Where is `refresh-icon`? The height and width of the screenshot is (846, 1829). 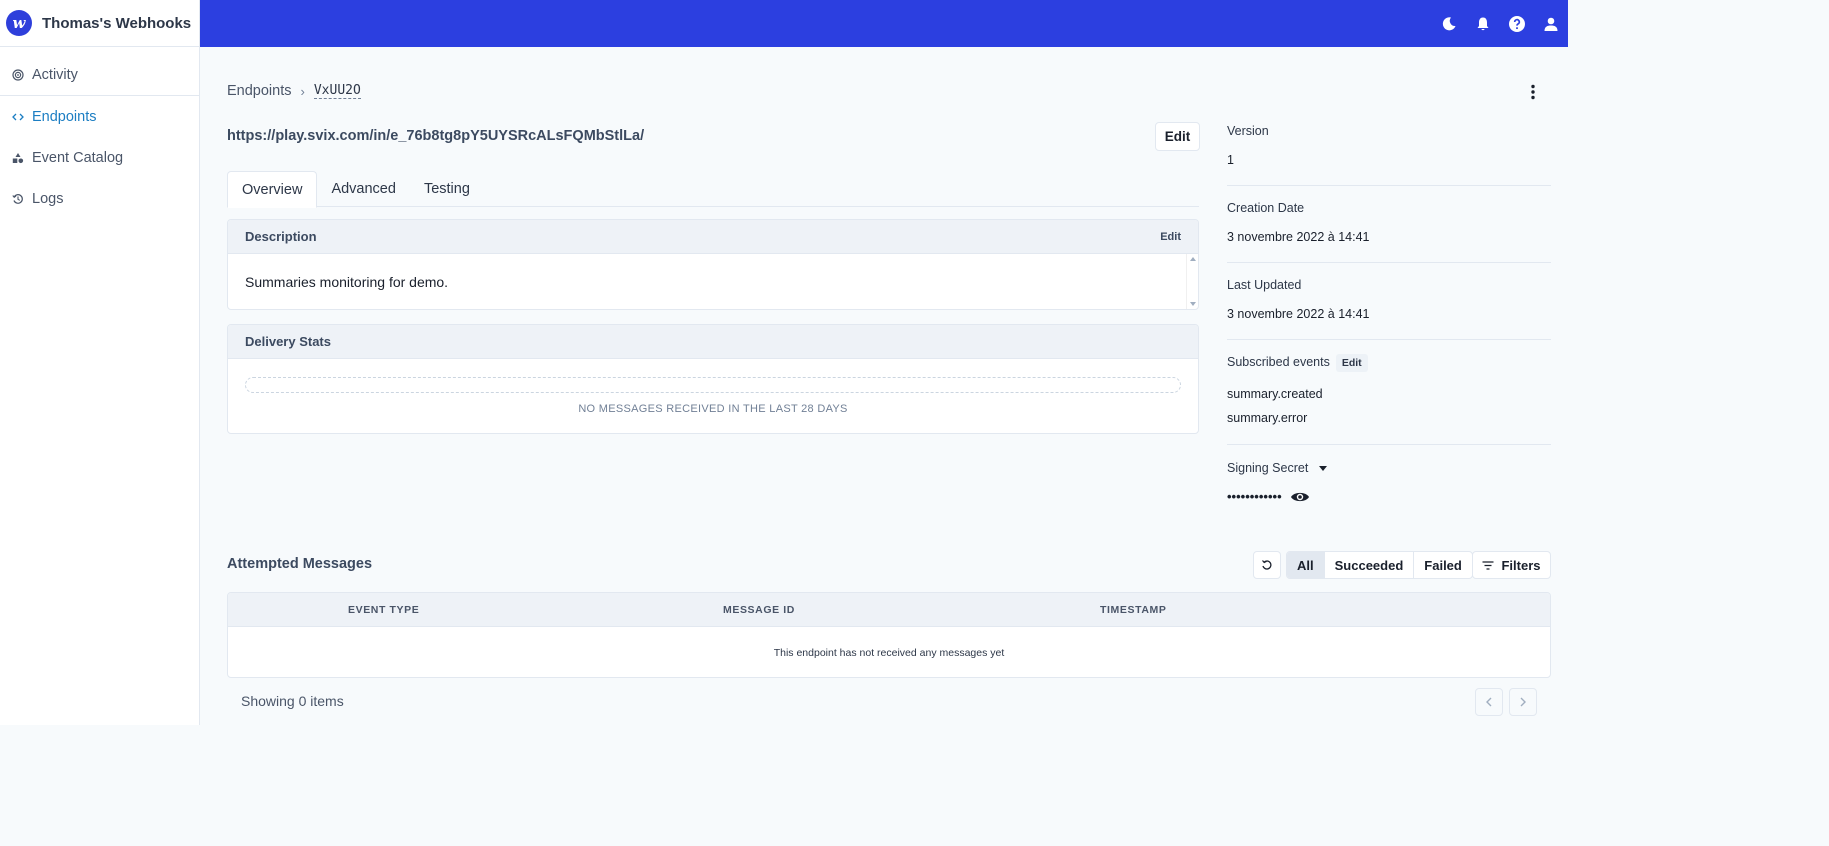
refresh-icon is located at coordinates (1267, 565).